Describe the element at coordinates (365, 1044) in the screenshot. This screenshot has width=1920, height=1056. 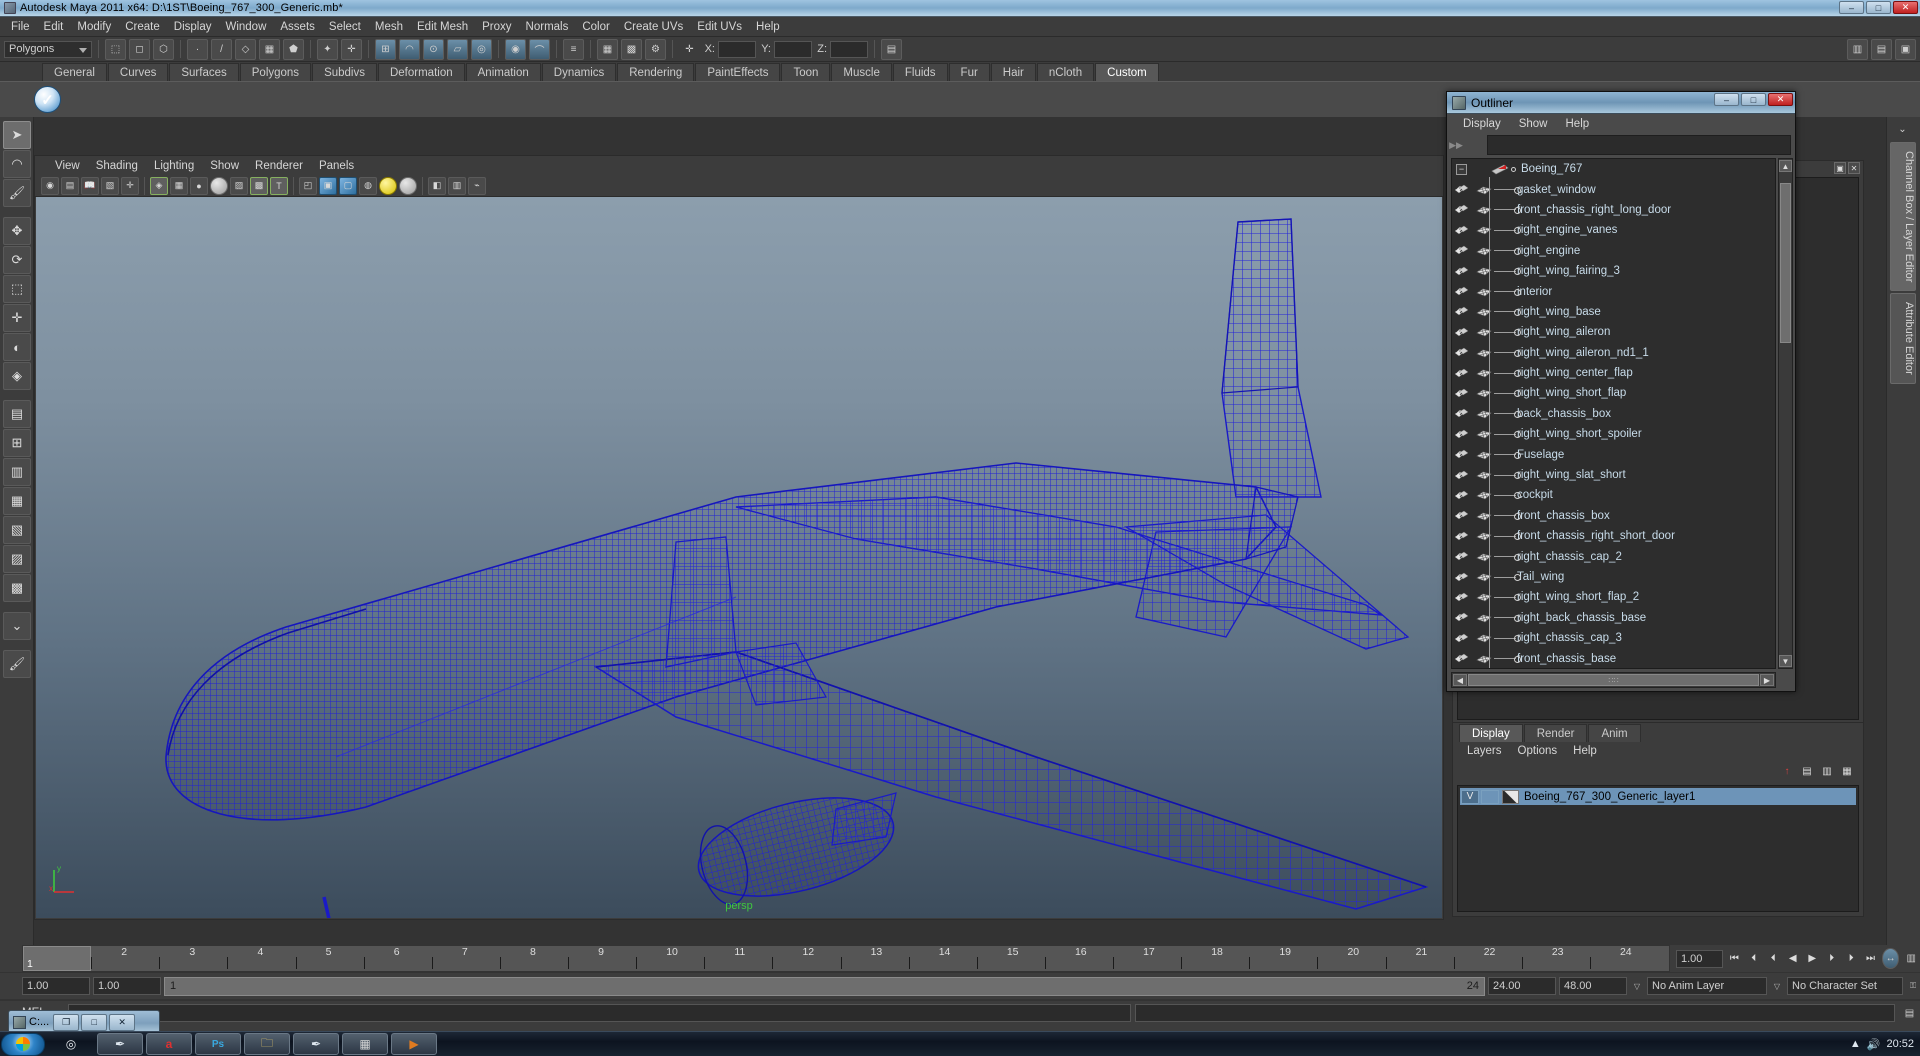
I see `taskbar-app-icon: ▦` at that location.